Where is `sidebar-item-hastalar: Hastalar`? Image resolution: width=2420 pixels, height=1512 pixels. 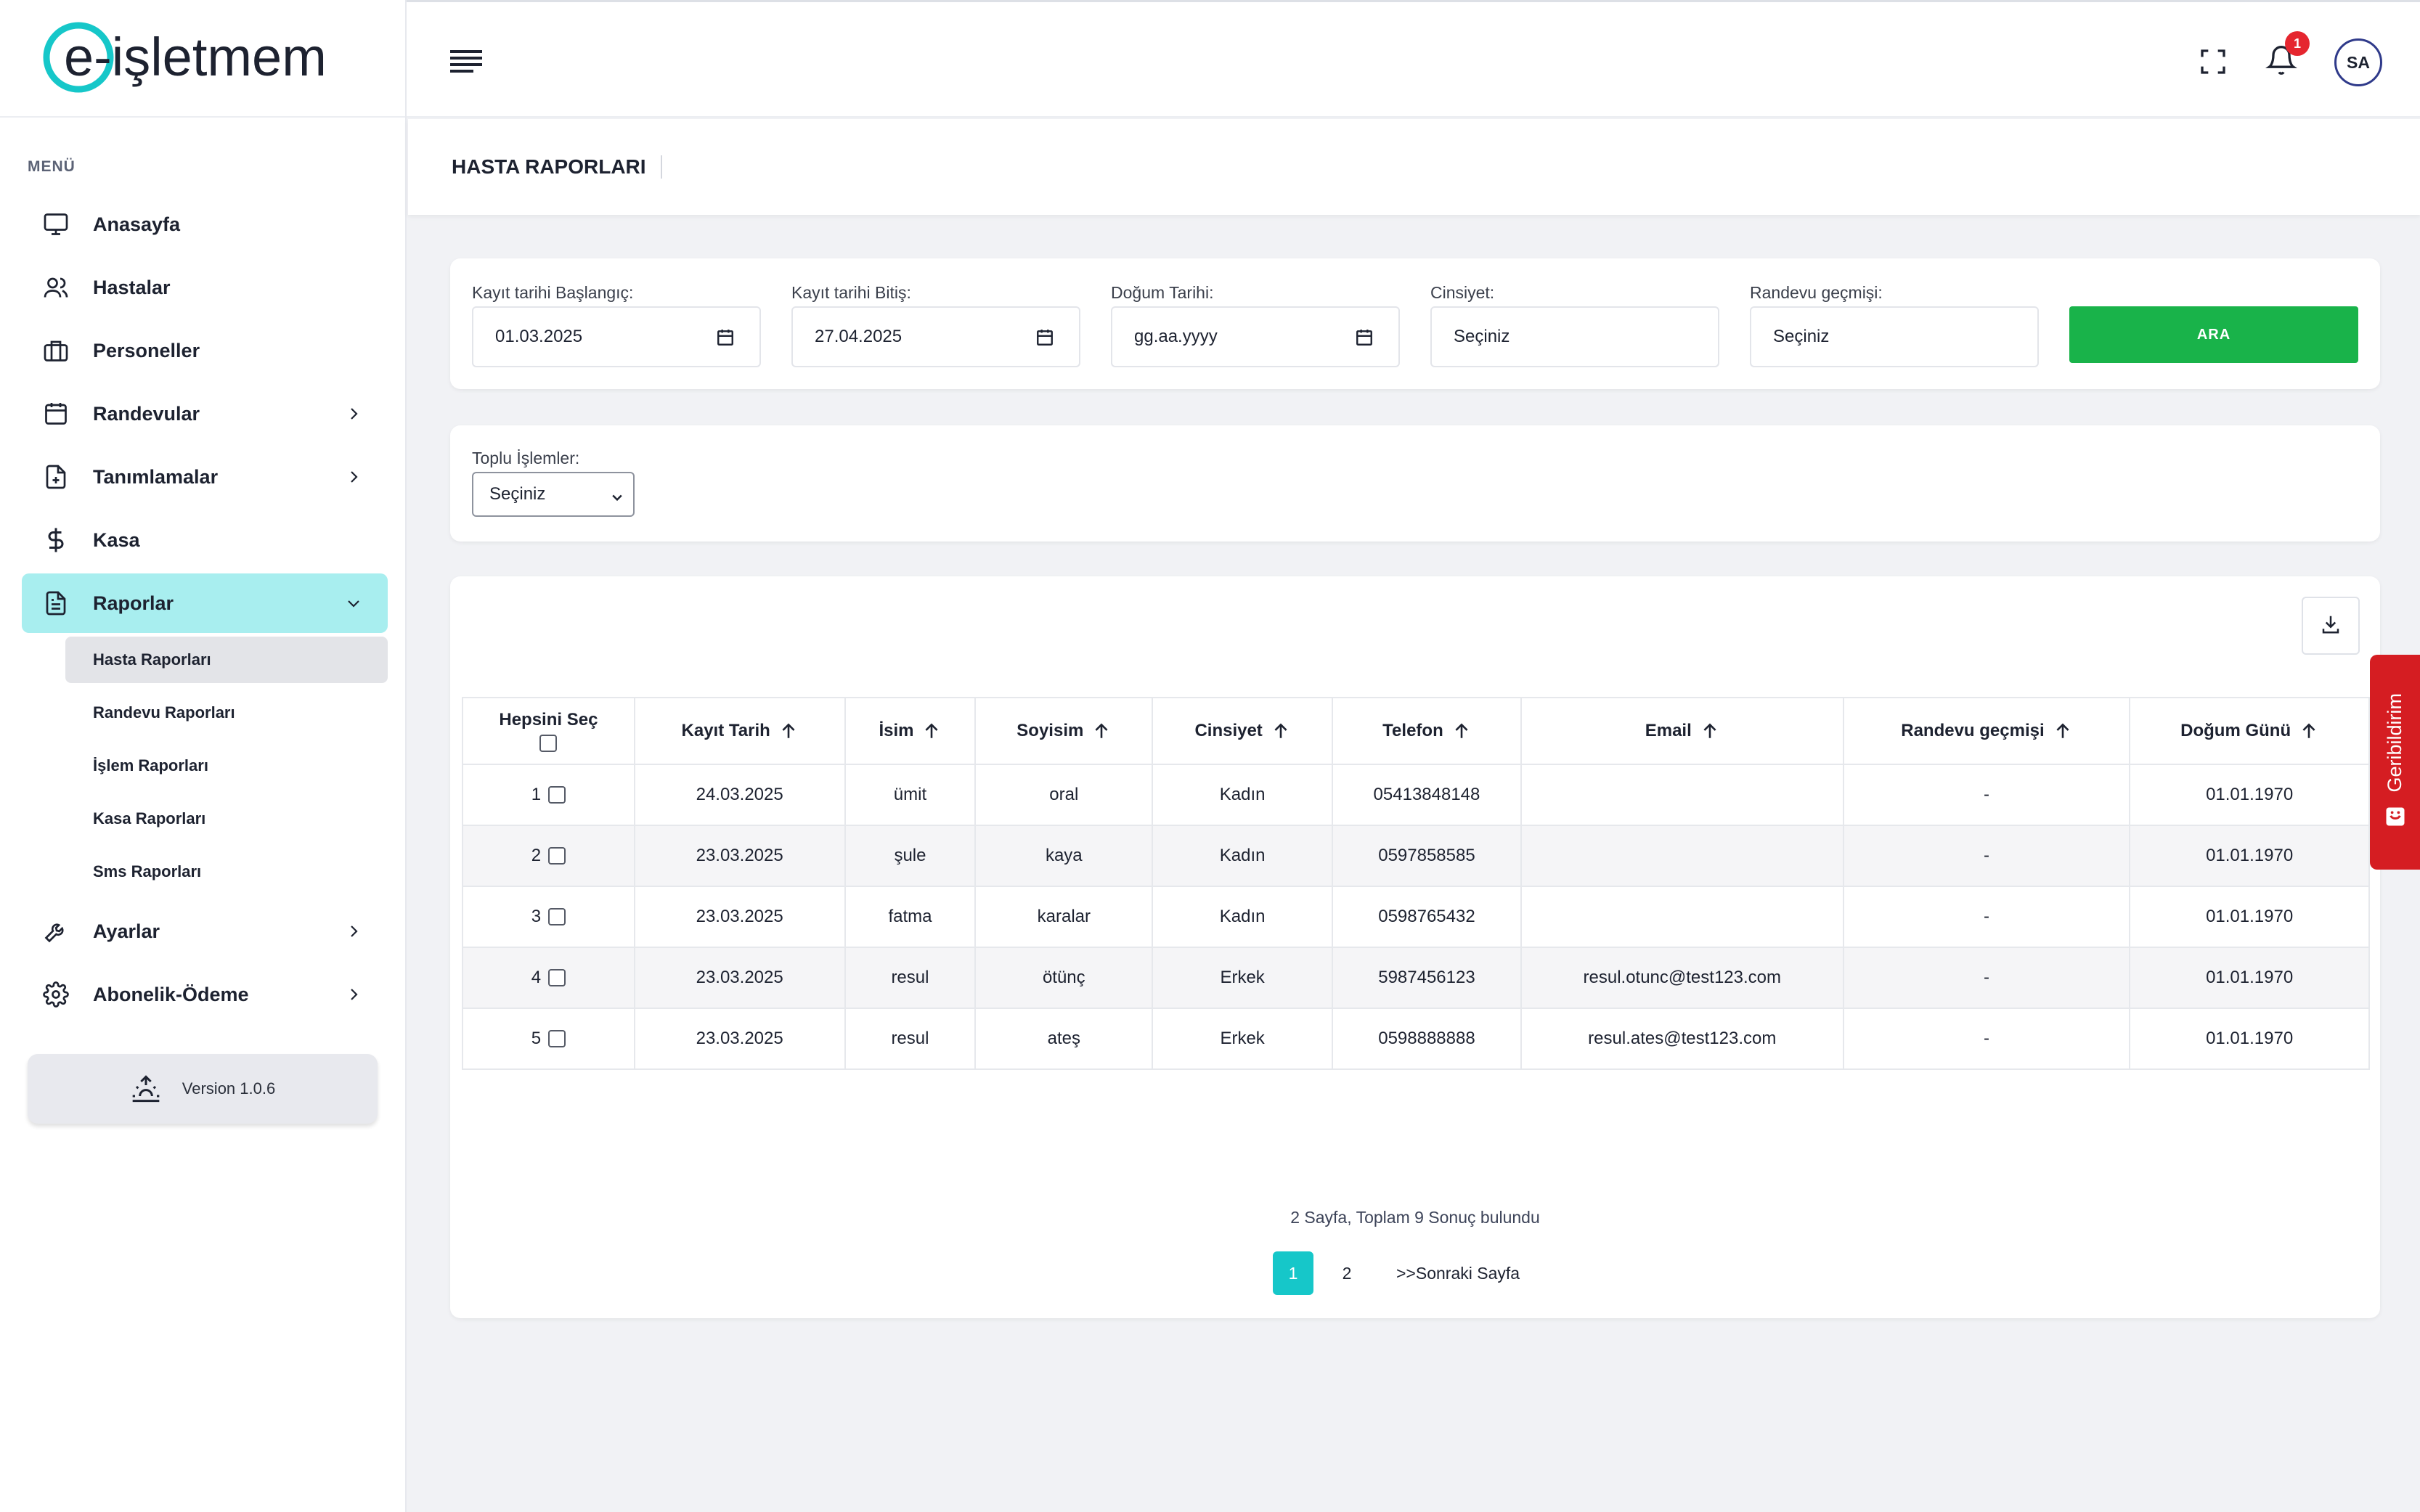
sidebar-item-hastalar: Hastalar is located at coordinates (205, 287).